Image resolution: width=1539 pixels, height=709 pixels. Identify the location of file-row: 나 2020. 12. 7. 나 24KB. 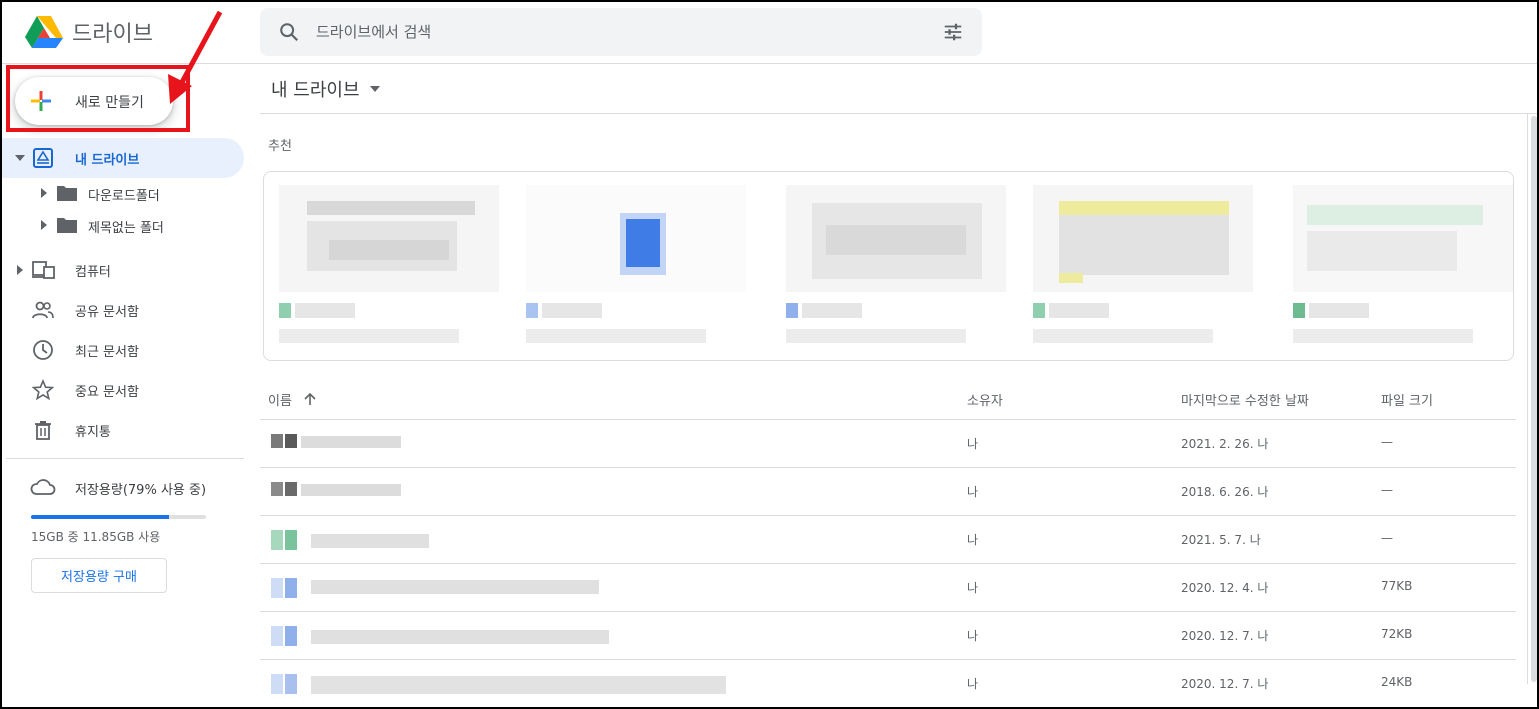
(888, 684).